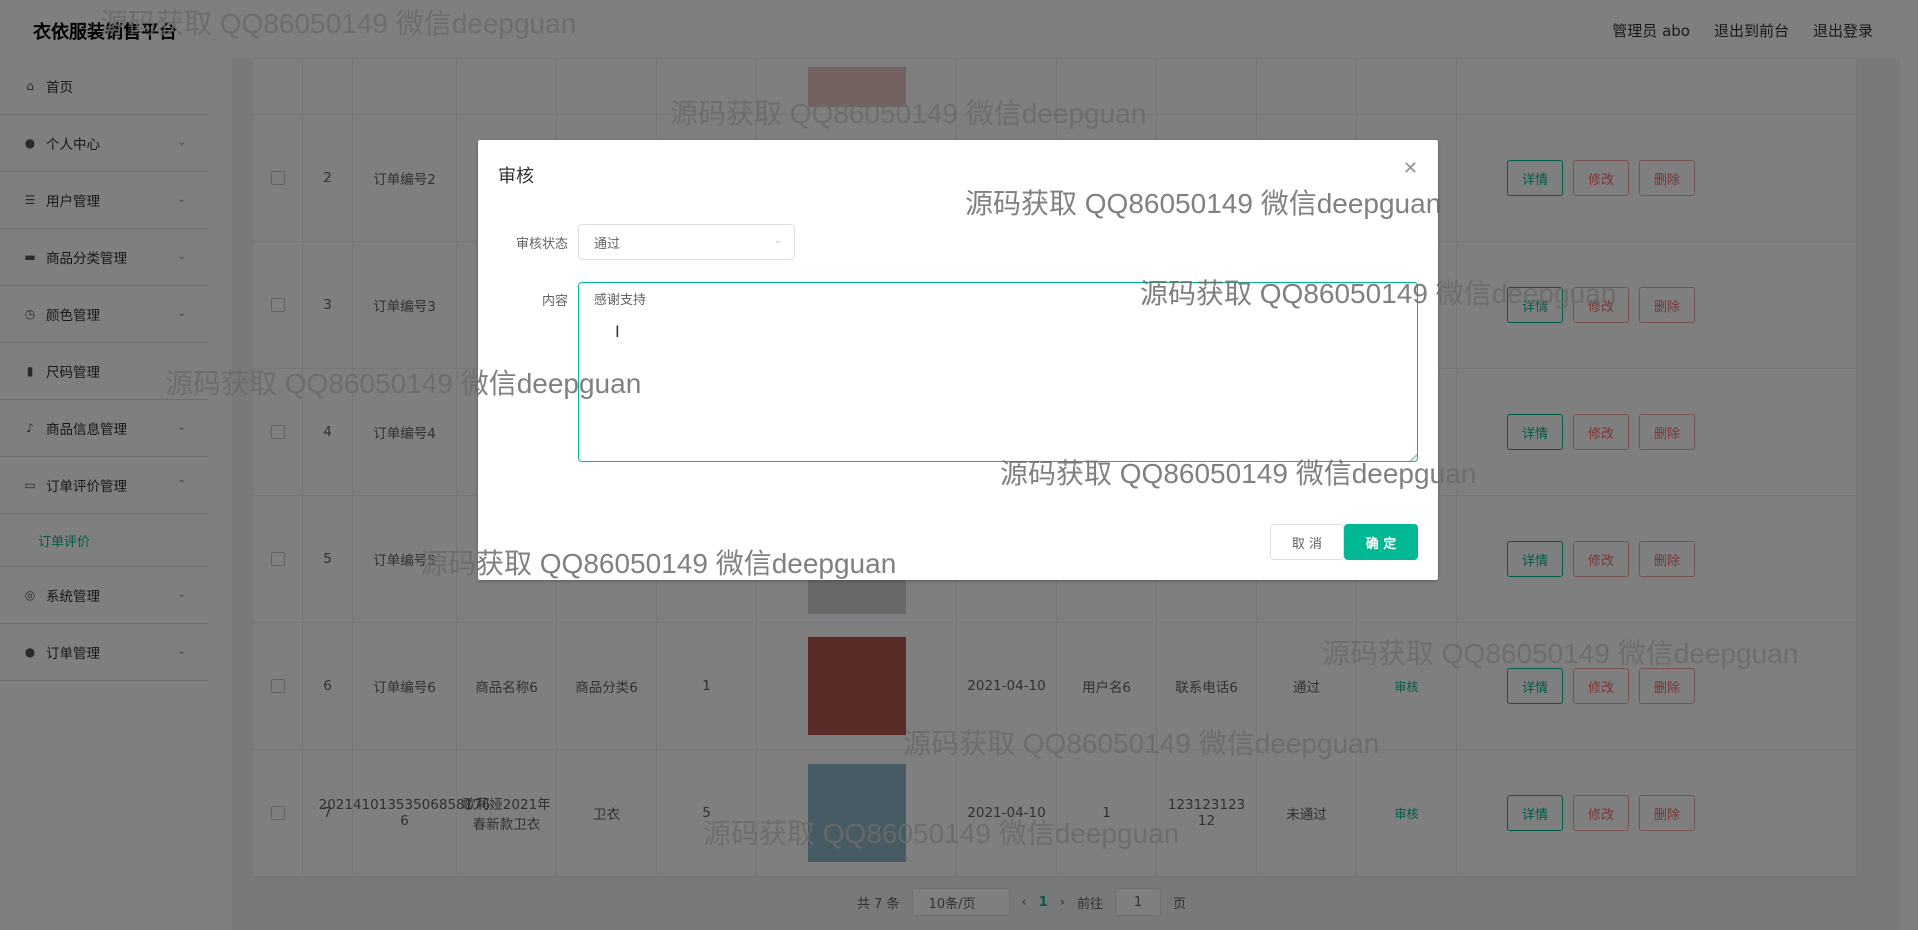 The width and height of the screenshot is (1918, 930). I want to click on confirm-button: 确 定, so click(1381, 542).